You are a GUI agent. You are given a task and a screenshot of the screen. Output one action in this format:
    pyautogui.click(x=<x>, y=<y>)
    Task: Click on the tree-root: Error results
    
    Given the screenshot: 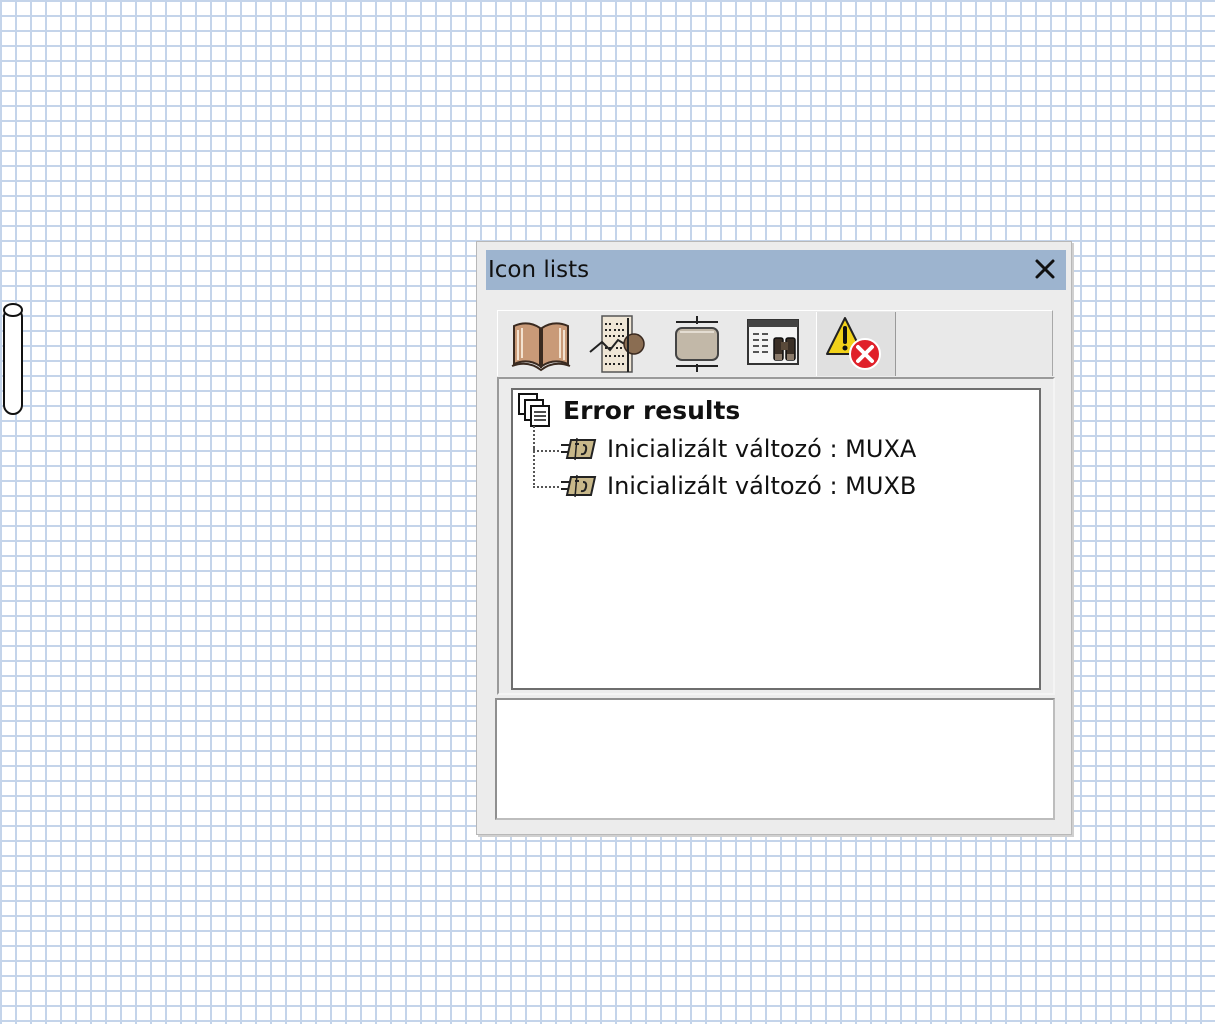 What is the action you would take?
    pyautogui.click(x=628, y=410)
    